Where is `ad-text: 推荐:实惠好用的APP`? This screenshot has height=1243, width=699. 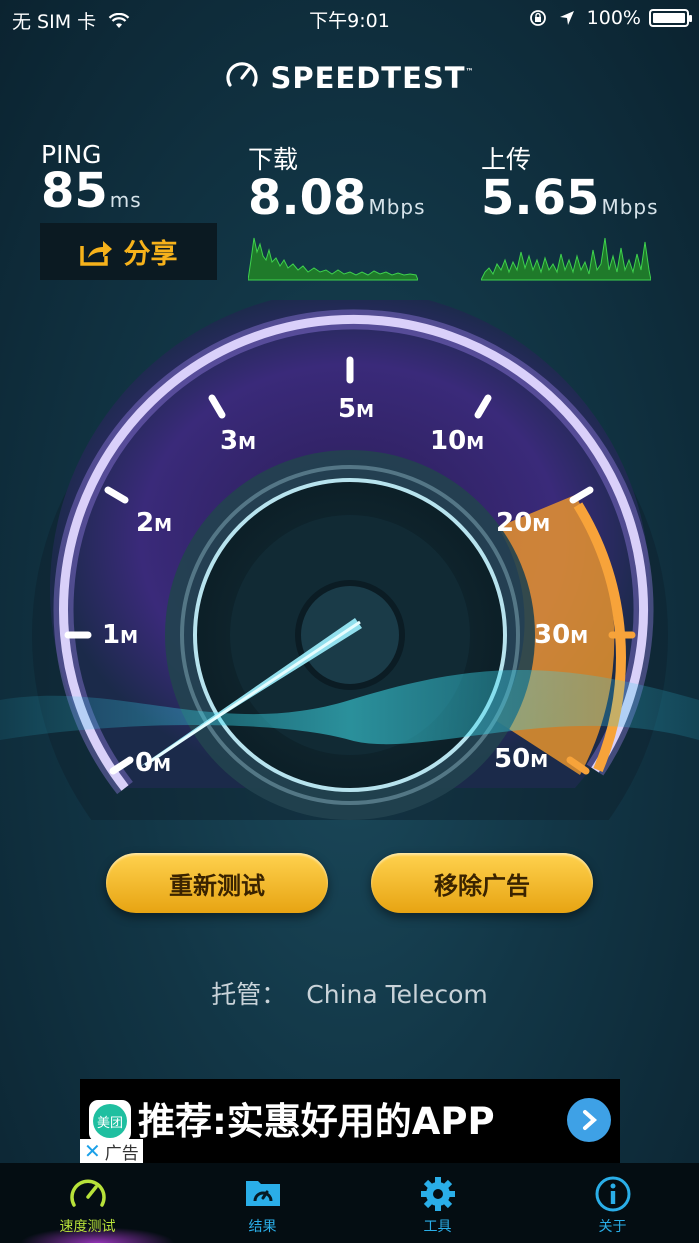 ad-text: 推荐:实惠好用的APP is located at coordinates (316, 1121).